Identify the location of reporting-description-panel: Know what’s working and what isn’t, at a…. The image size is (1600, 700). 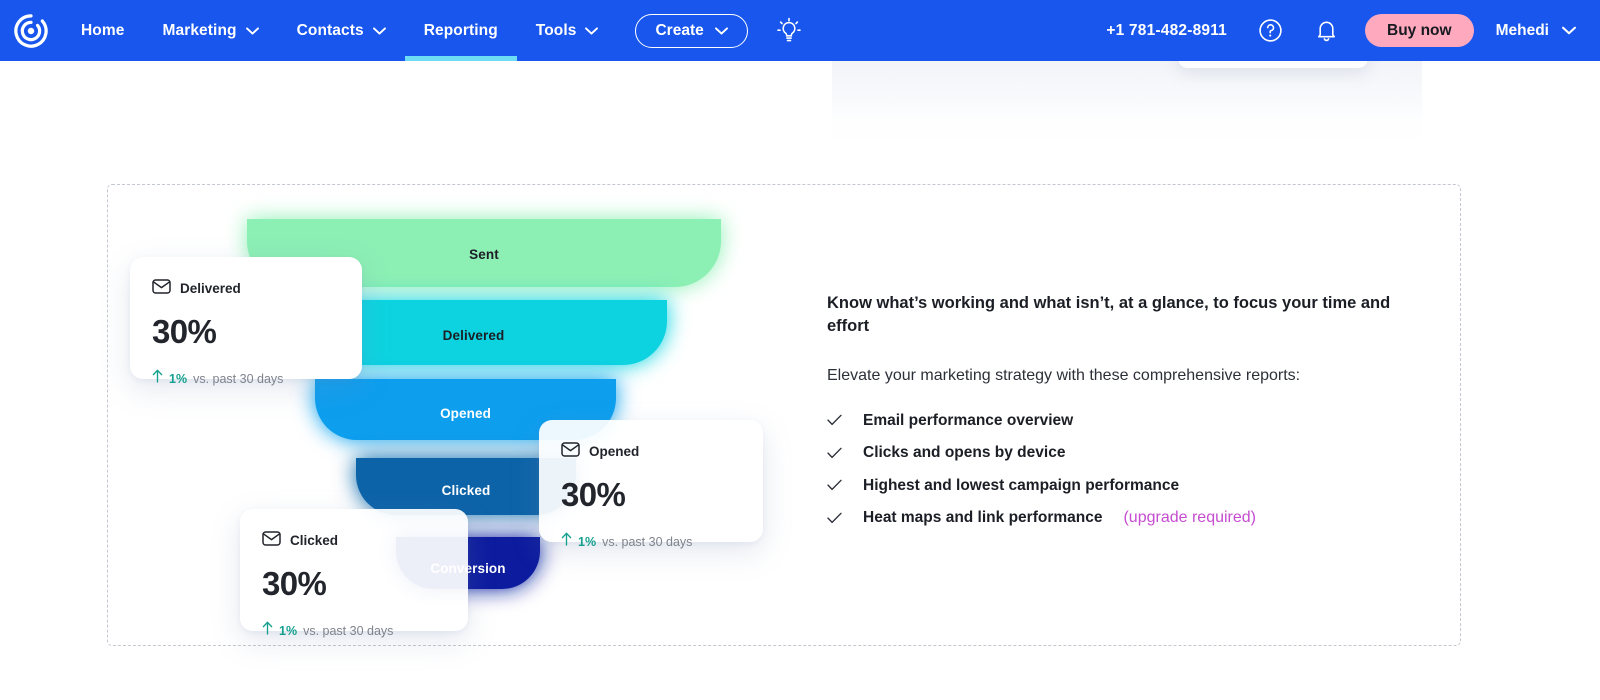
(1127, 417).